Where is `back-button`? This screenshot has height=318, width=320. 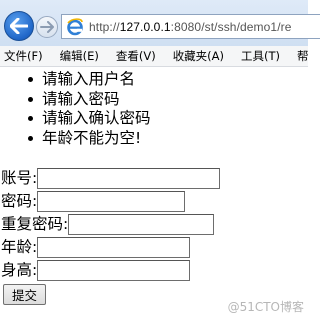 back-button is located at coordinates (19, 26).